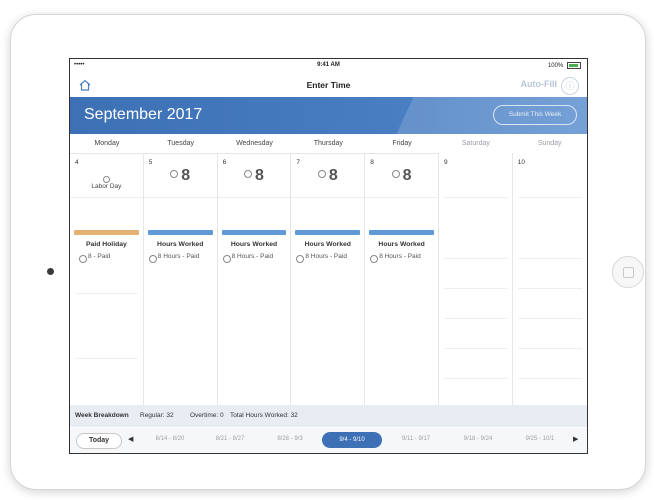 The width and height of the screenshot is (654, 500). Describe the element at coordinates (575, 439) in the screenshot. I see `next-week-arrow-icon: ▶` at that location.